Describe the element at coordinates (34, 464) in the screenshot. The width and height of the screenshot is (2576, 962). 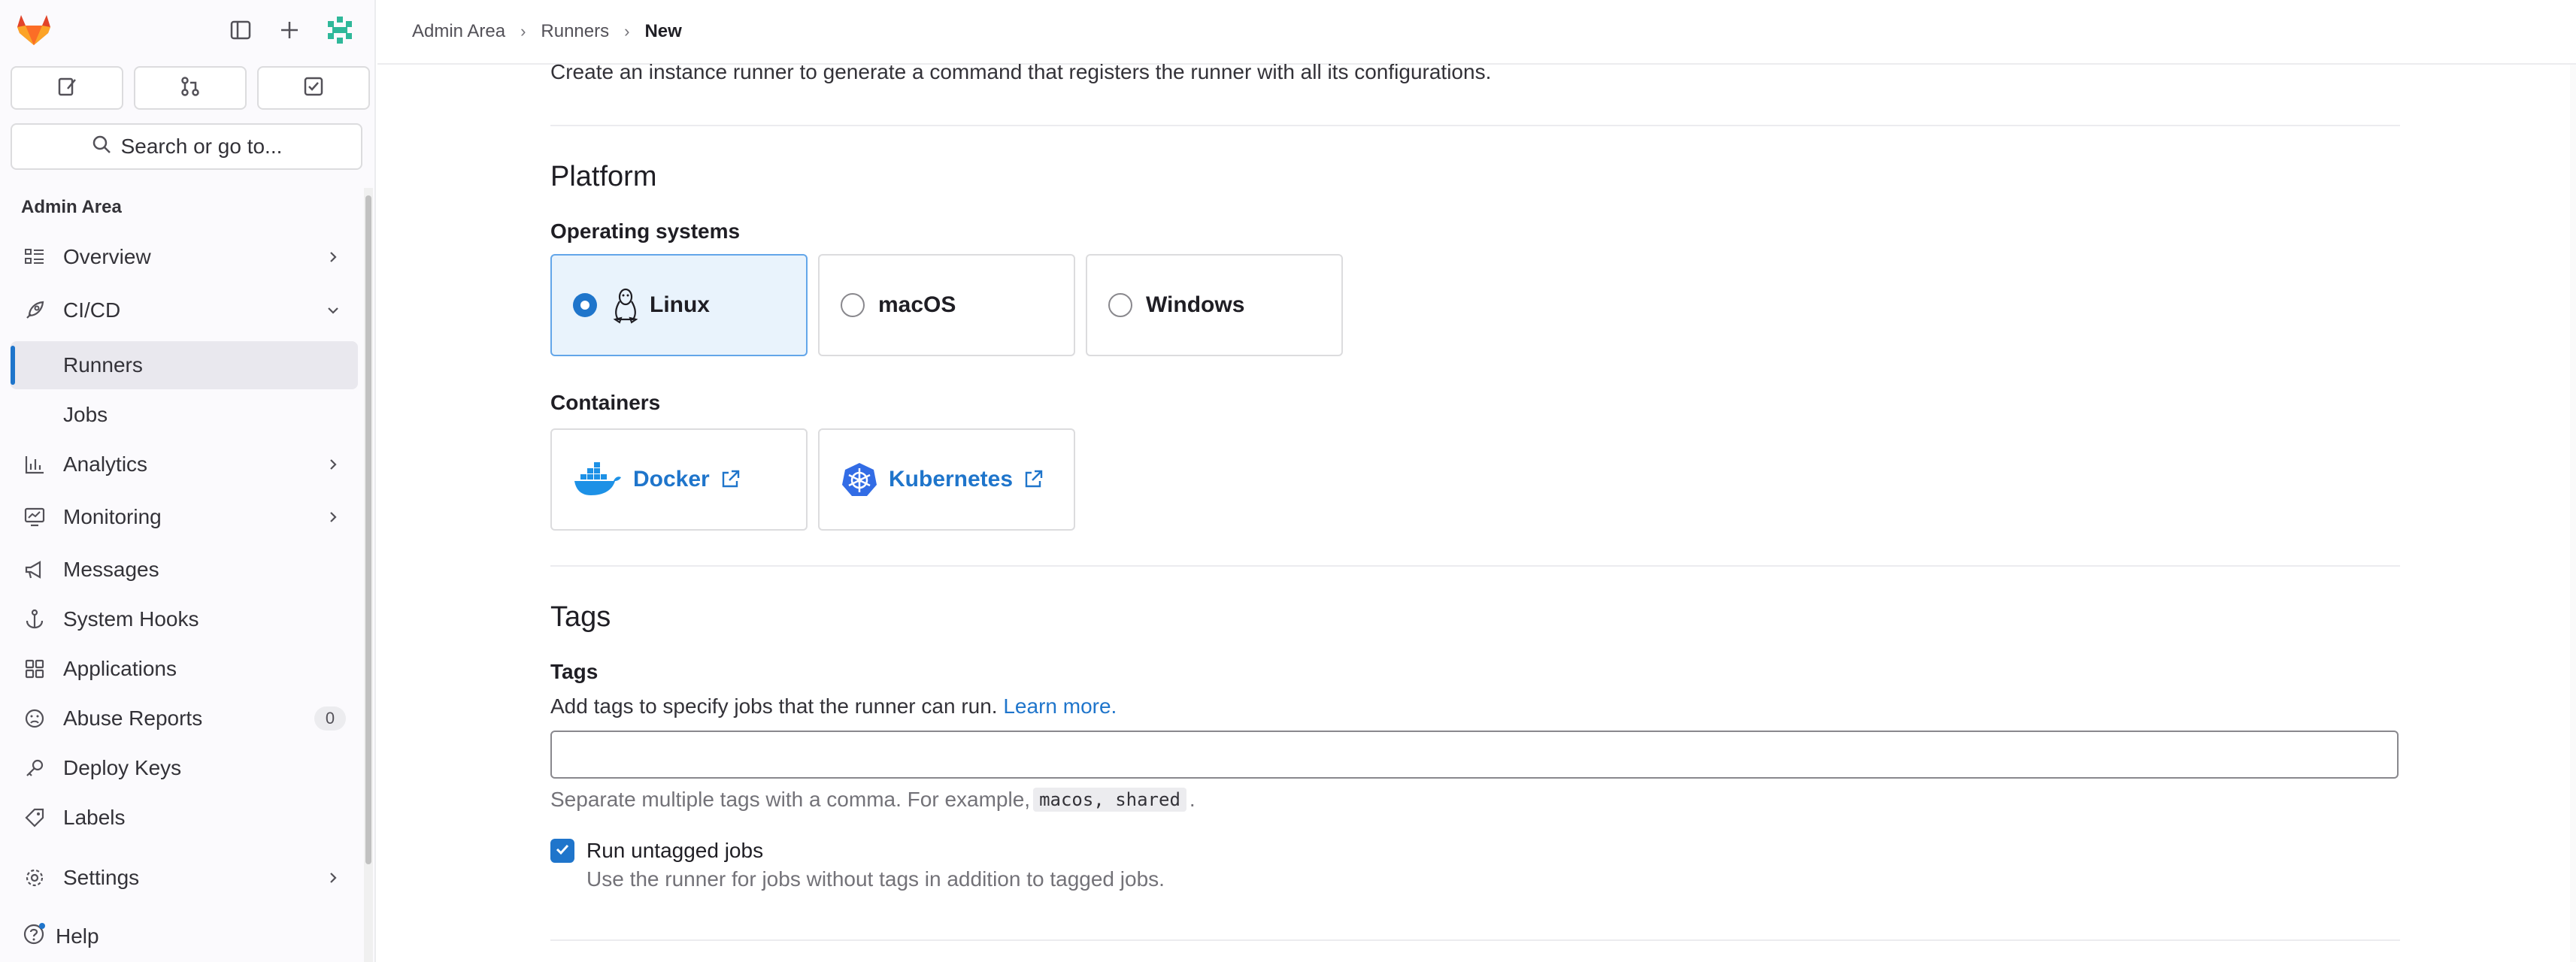
I see `chart-icon` at that location.